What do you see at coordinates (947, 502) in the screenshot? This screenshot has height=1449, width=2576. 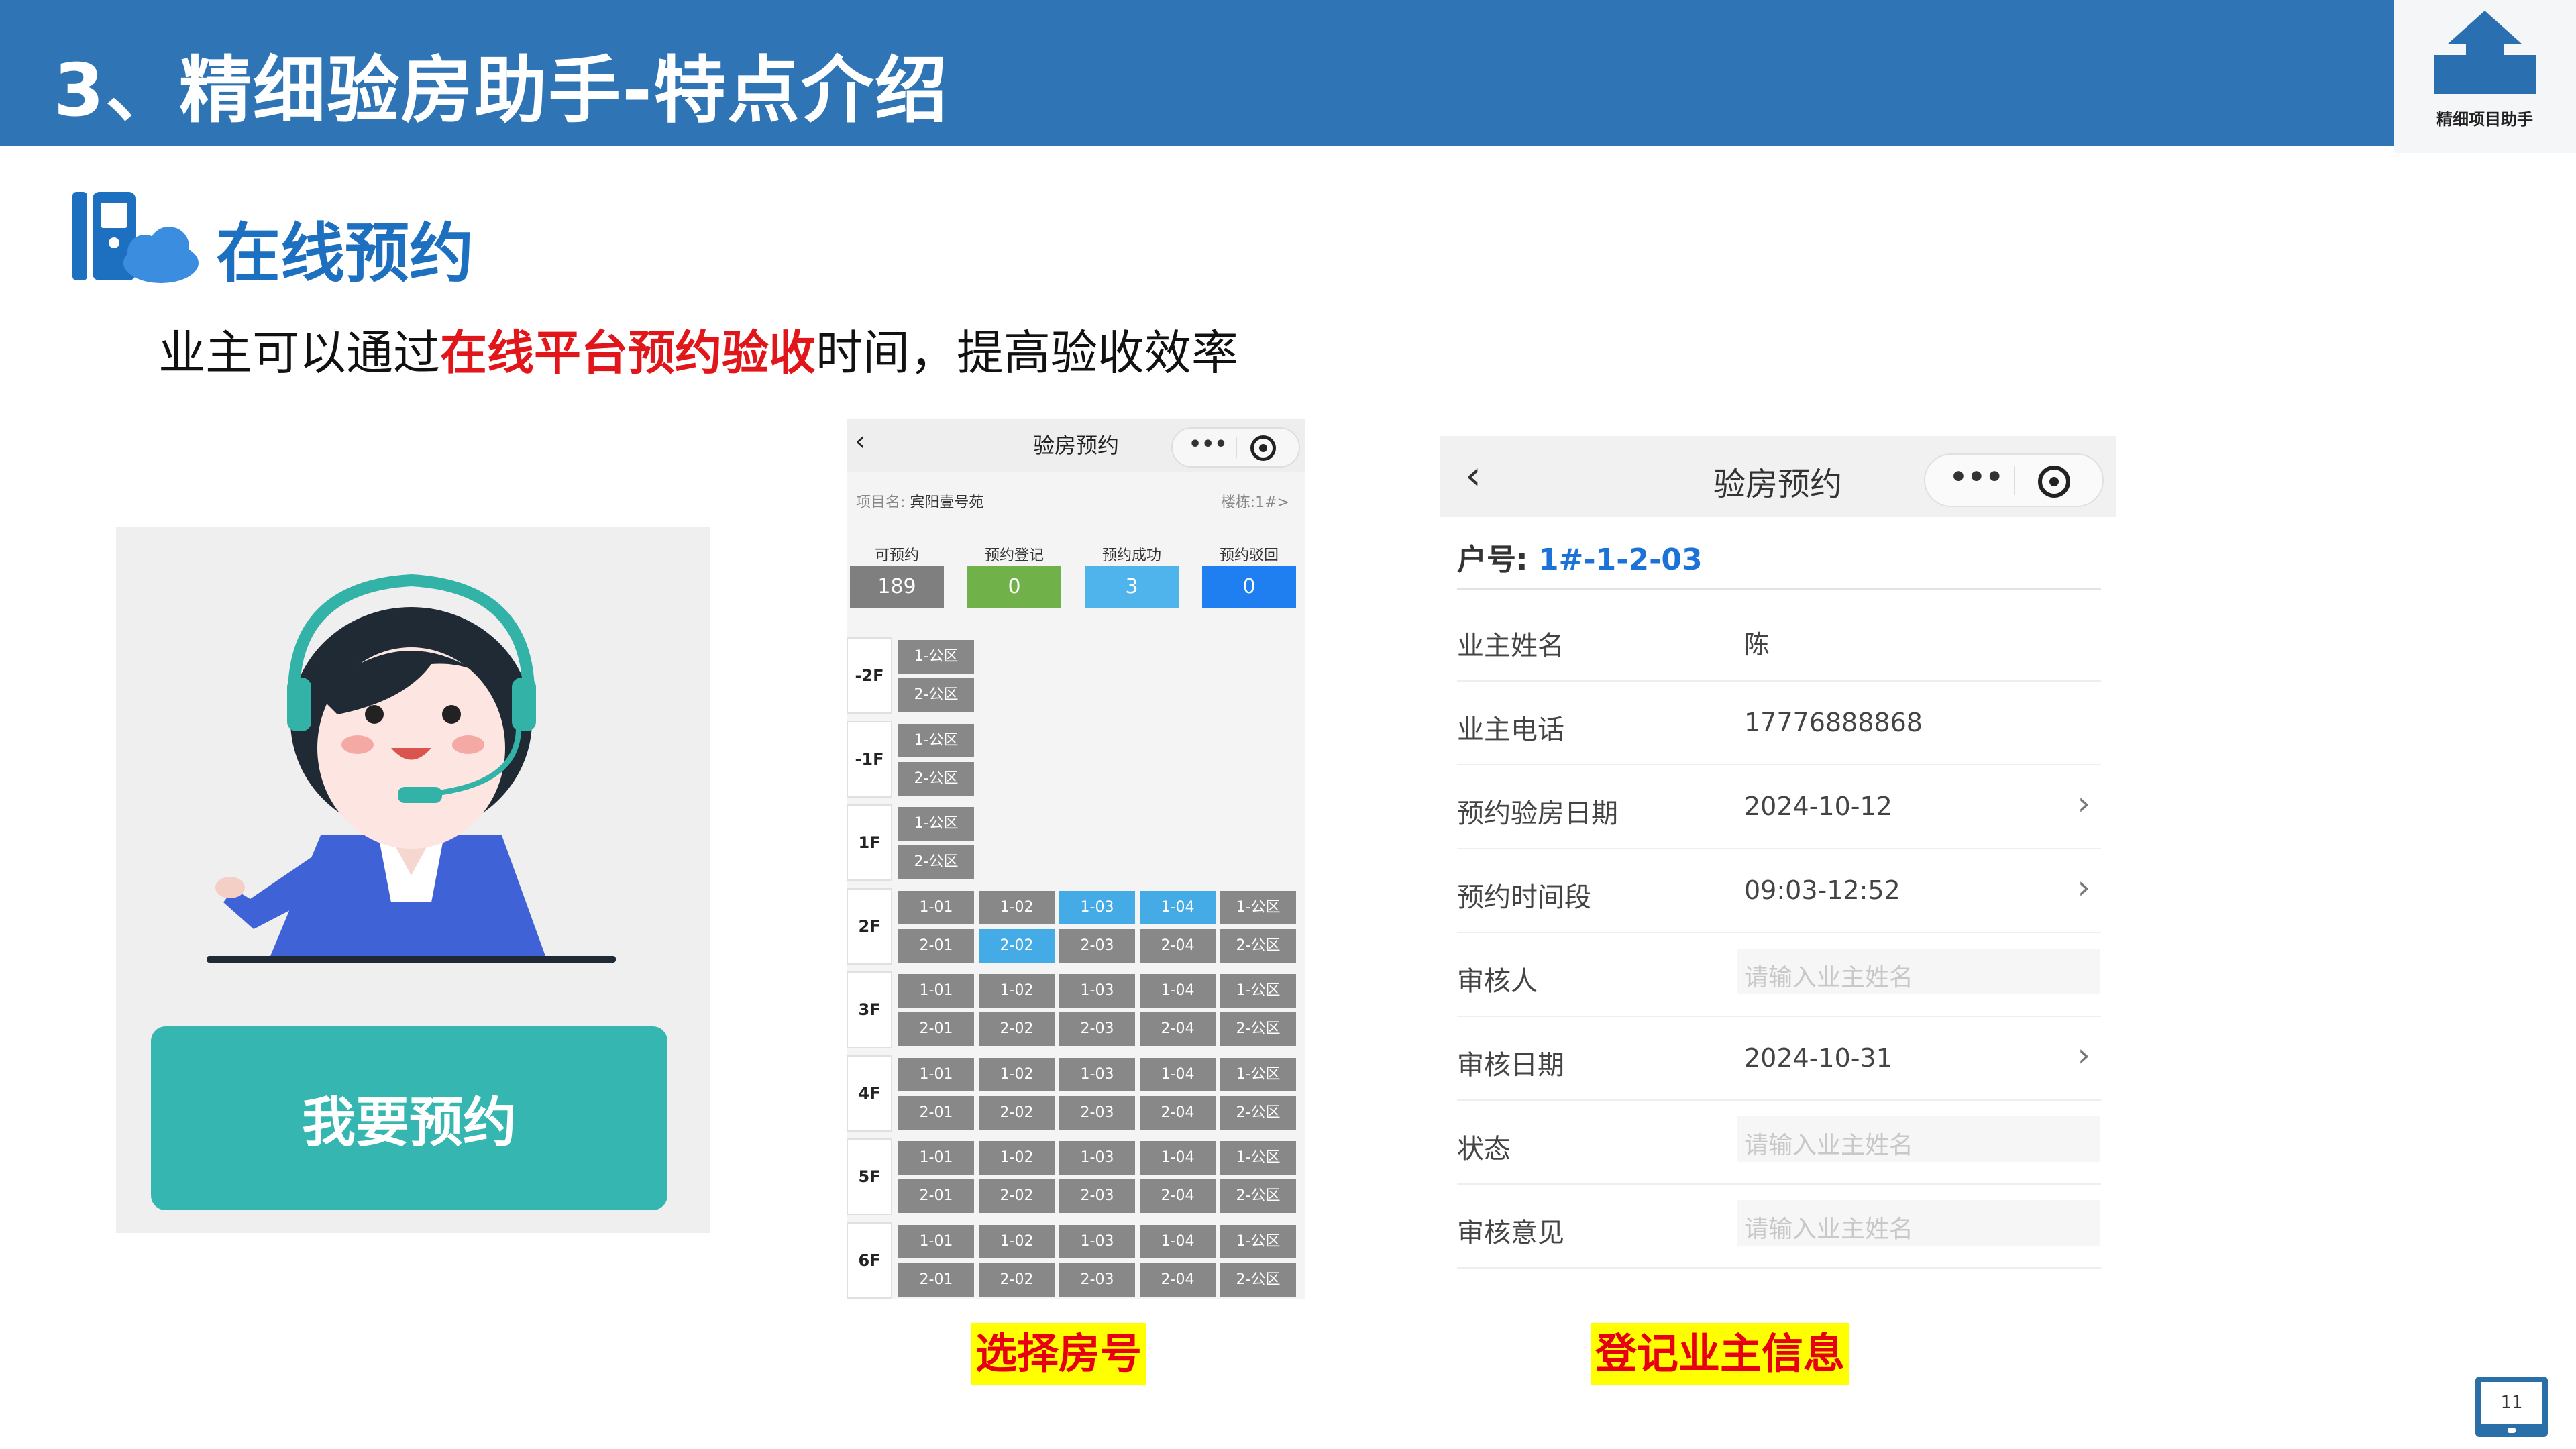 I see `project-name: 宾阳壹号苑` at bounding box center [947, 502].